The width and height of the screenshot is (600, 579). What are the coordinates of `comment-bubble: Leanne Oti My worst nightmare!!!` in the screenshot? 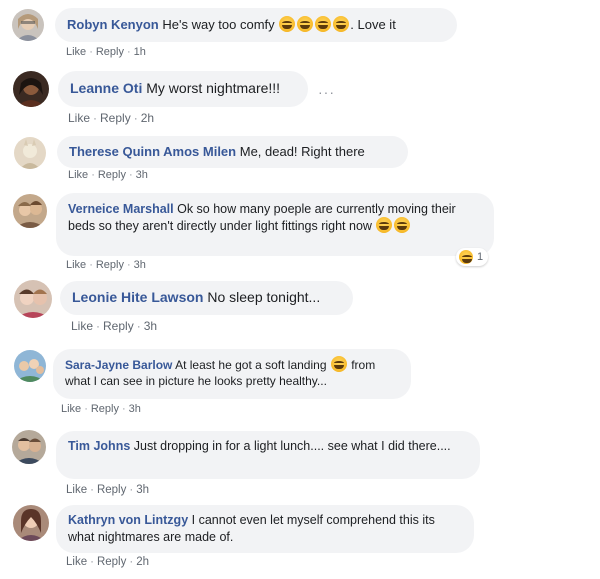 It's located at (183, 89).